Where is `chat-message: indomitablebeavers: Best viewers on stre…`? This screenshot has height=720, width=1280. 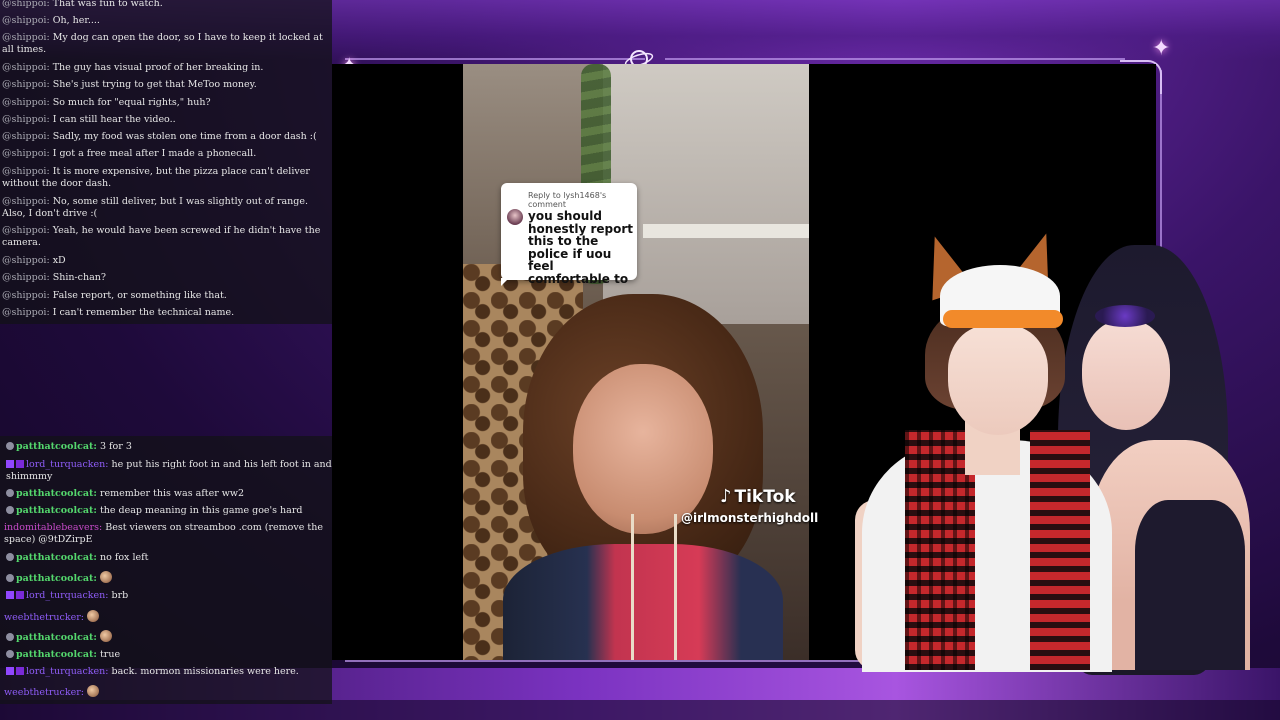 chat-message: indomitablebeavers: Best viewers on stre… is located at coordinates (167, 534).